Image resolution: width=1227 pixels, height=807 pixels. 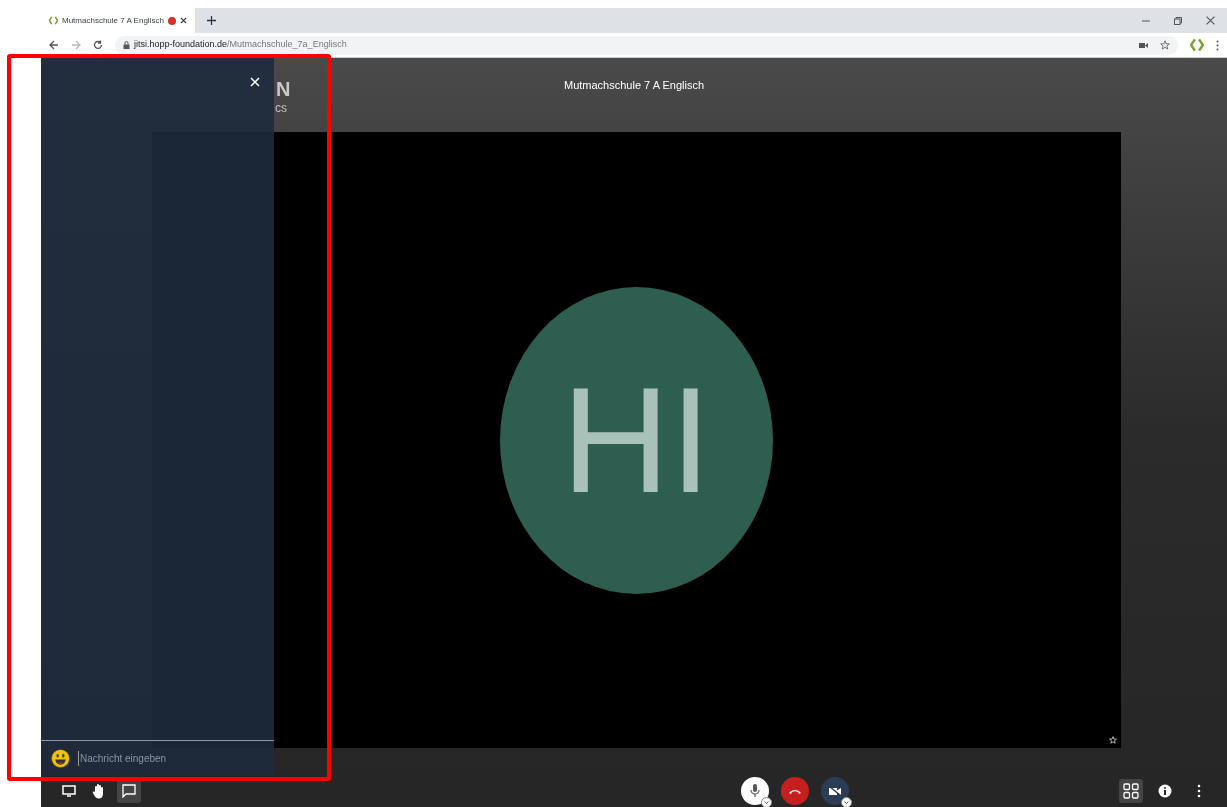 What do you see at coordinates (126, 45) in the screenshot?
I see `lock-icon` at bounding box center [126, 45].